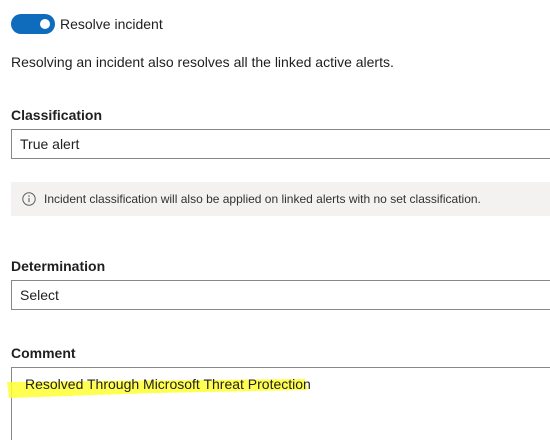 Image resolution: width=550 pixels, height=440 pixels. I want to click on toggle-knob, so click(45, 24).